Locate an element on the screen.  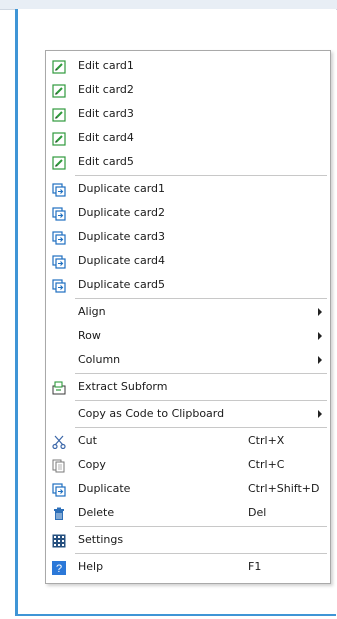
menu-item-row: Row is located at coordinates (188, 336).